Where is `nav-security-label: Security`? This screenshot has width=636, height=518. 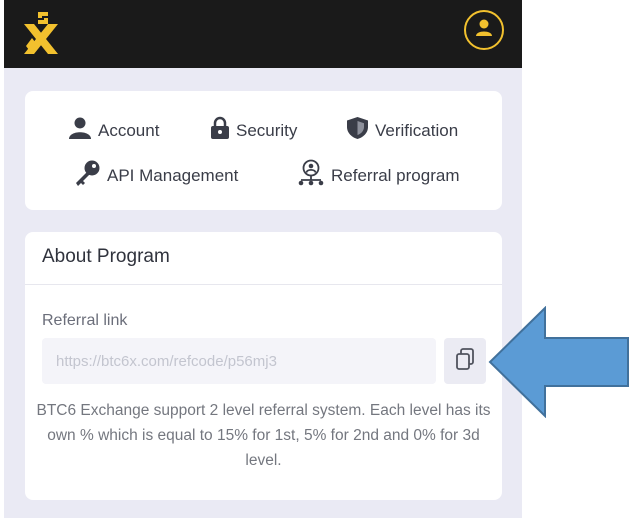
nav-security-label: Security is located at coordinates (267, 130).